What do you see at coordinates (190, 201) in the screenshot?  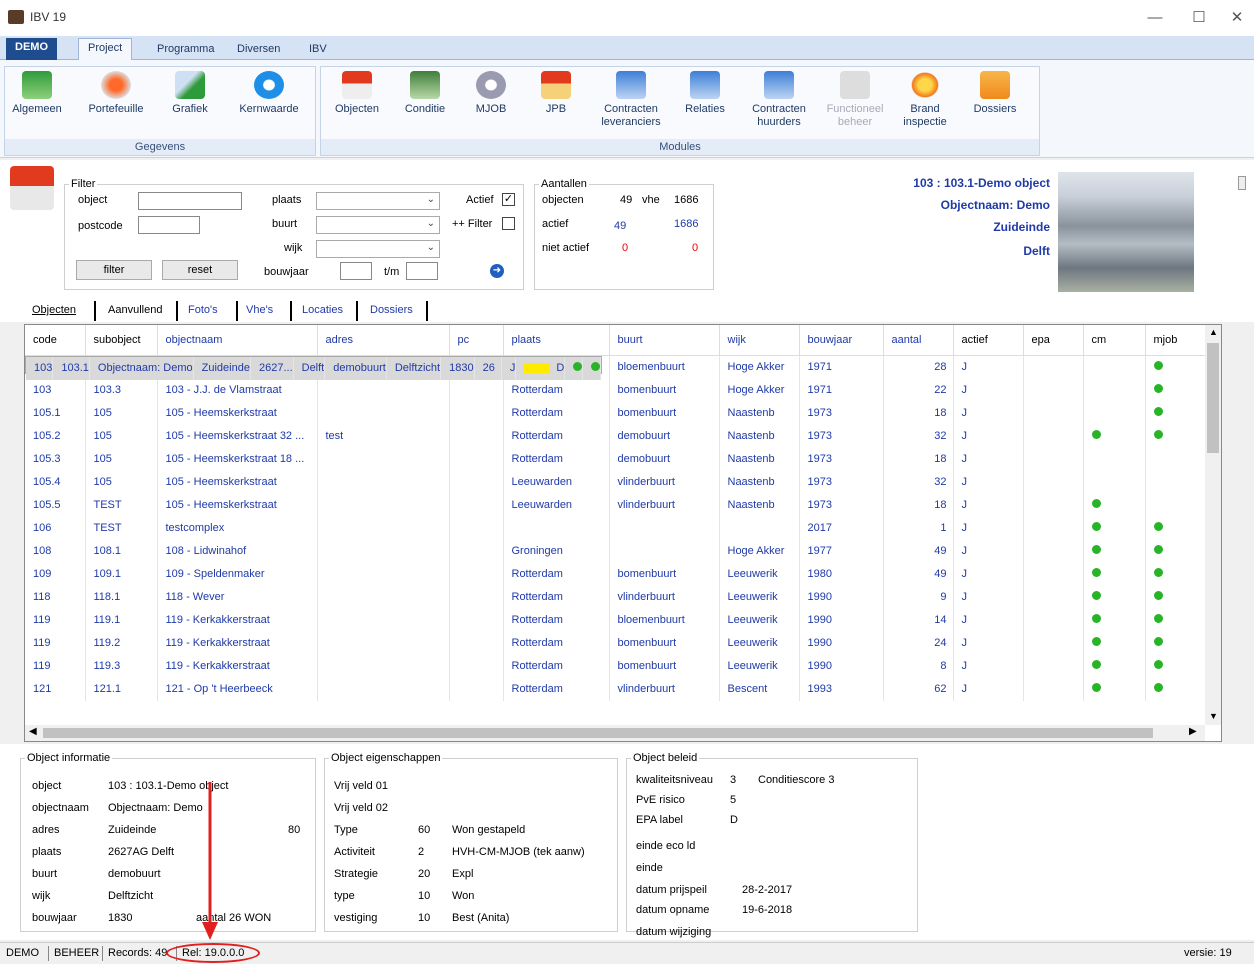 I see `object-input` at bounding box center [190, 201].